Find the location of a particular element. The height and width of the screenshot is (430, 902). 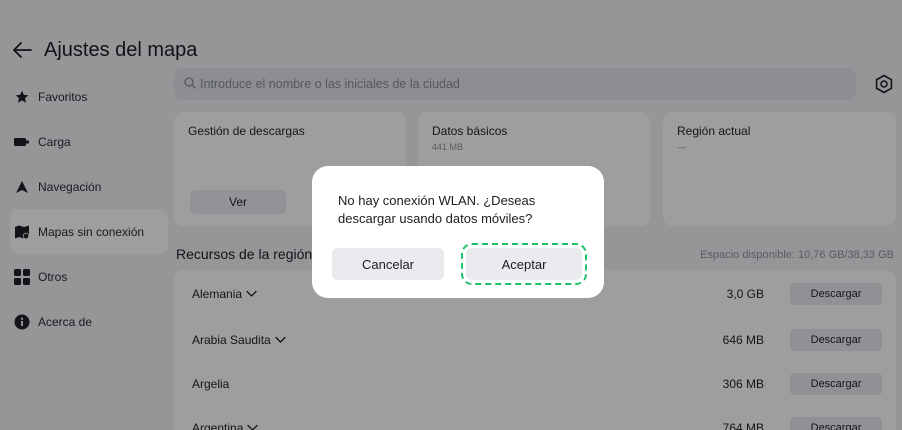

accept-button: Aceptar is located at coordinates (524, 264).